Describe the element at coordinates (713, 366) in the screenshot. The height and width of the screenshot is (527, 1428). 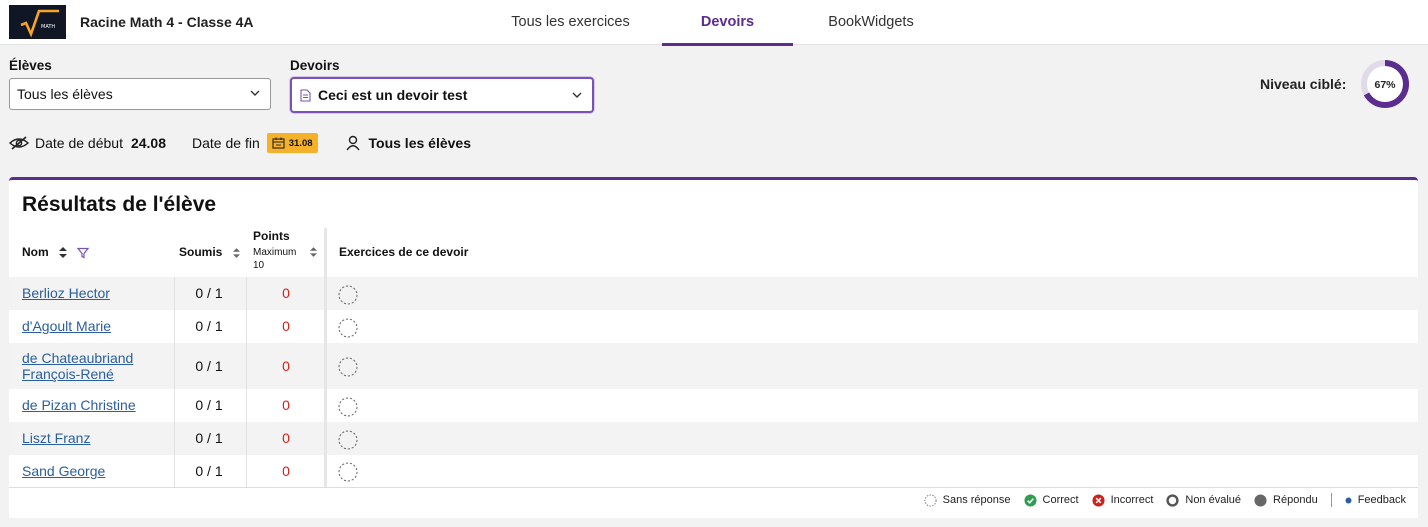
I see `table-row: de Chateaubriand François-René 0 / 1 0` at that location.